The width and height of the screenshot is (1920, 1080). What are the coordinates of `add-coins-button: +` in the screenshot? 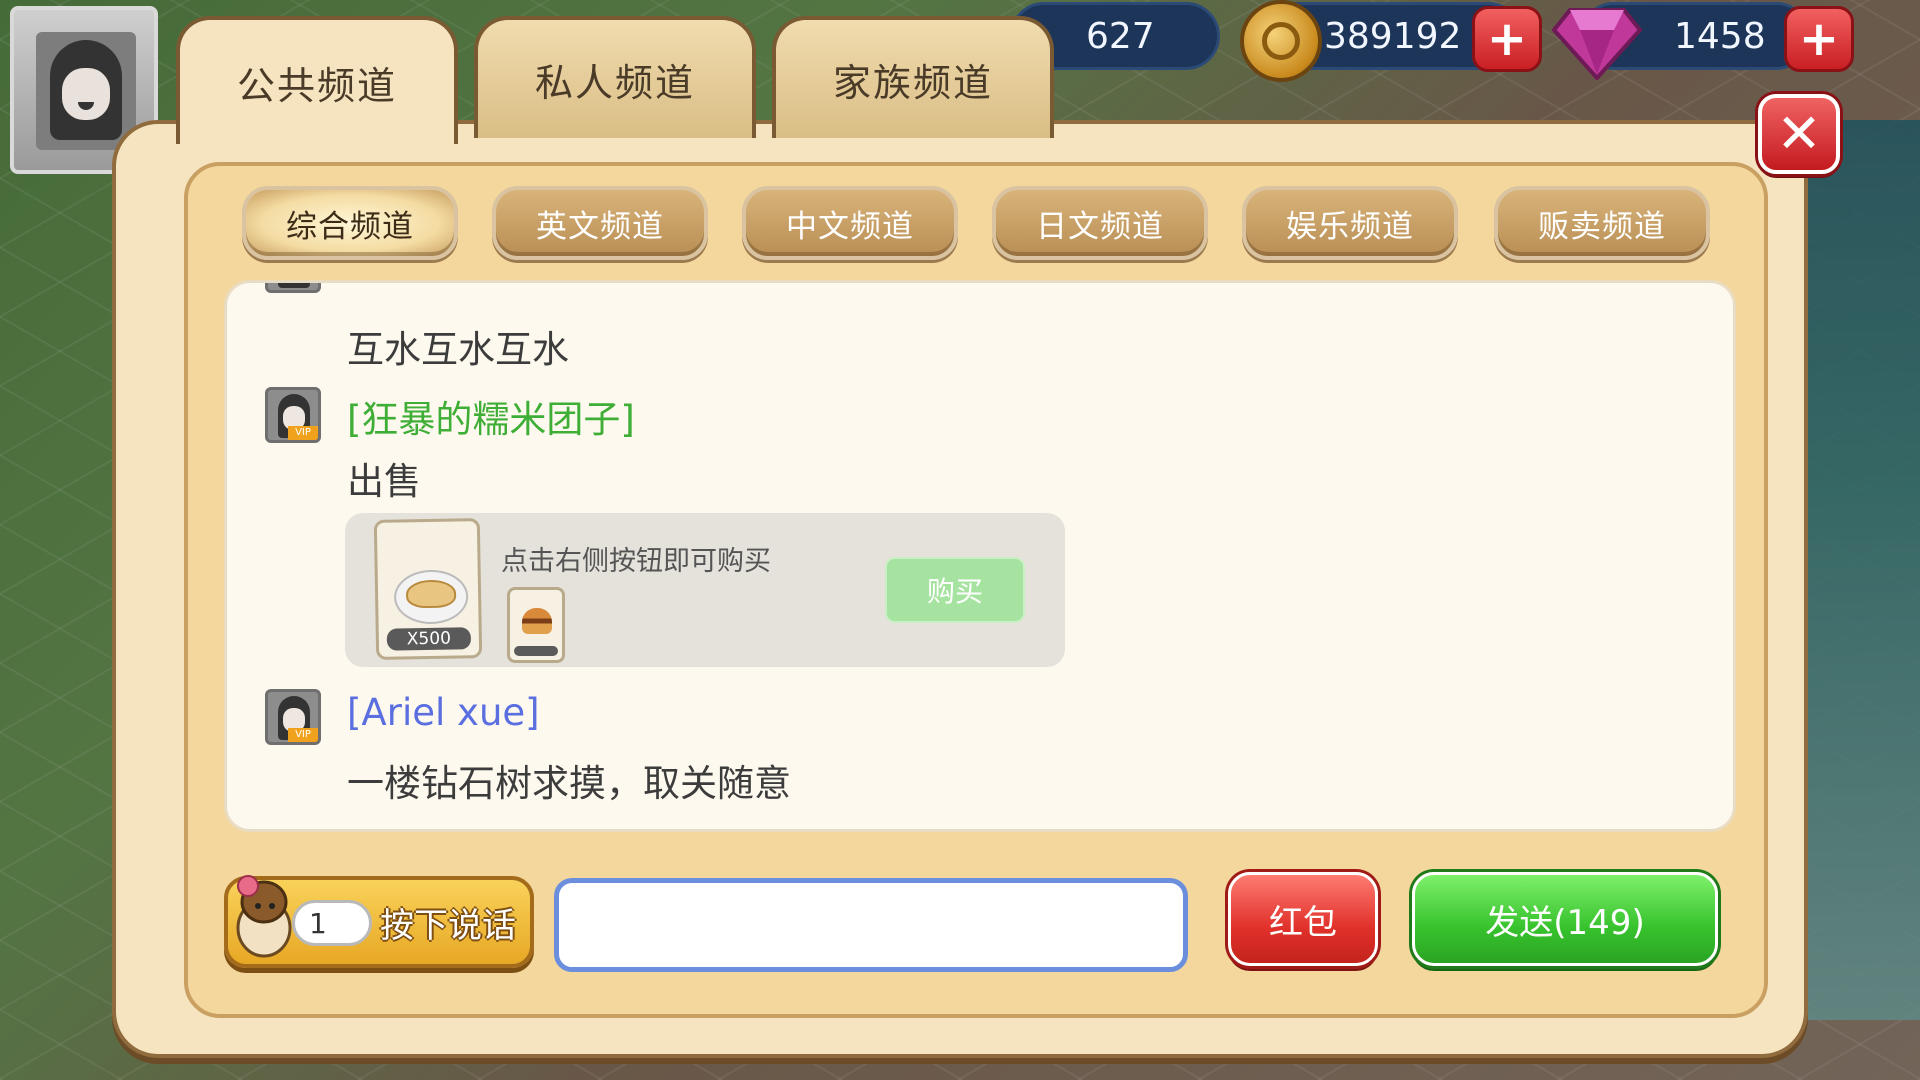 It's located at (1507, 39).